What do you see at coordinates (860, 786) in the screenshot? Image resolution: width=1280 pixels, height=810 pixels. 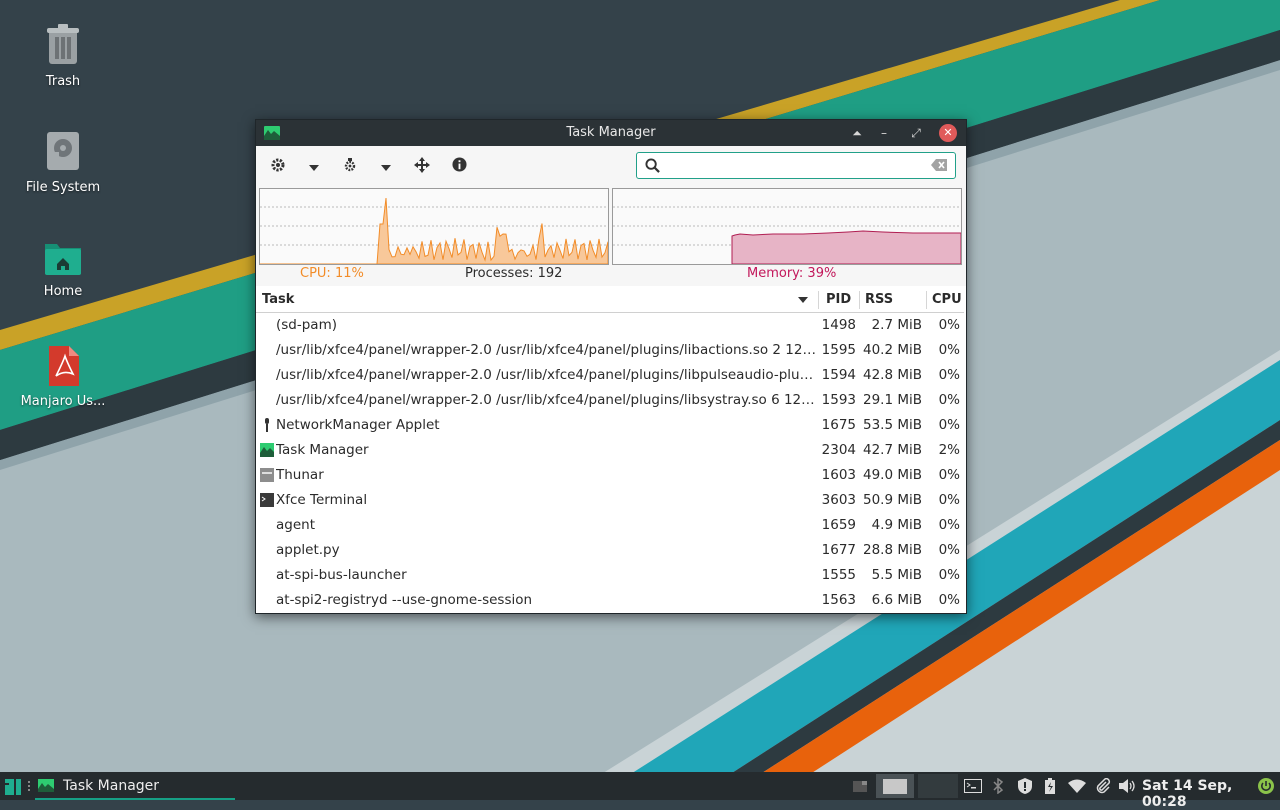 I see `show-desktop-icon` at bounding box center [860, 786].